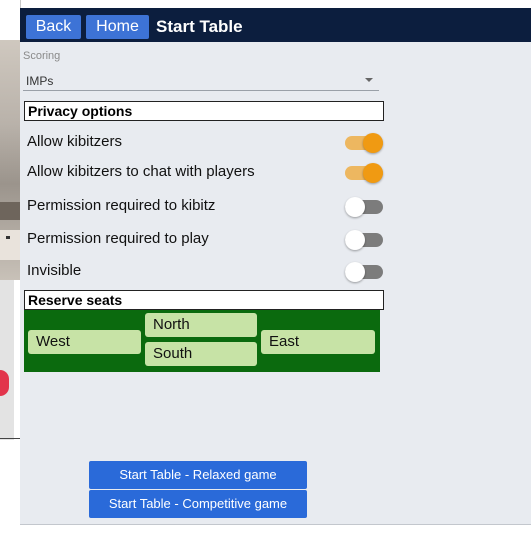  I want to click on background-page, so click(10, 271).